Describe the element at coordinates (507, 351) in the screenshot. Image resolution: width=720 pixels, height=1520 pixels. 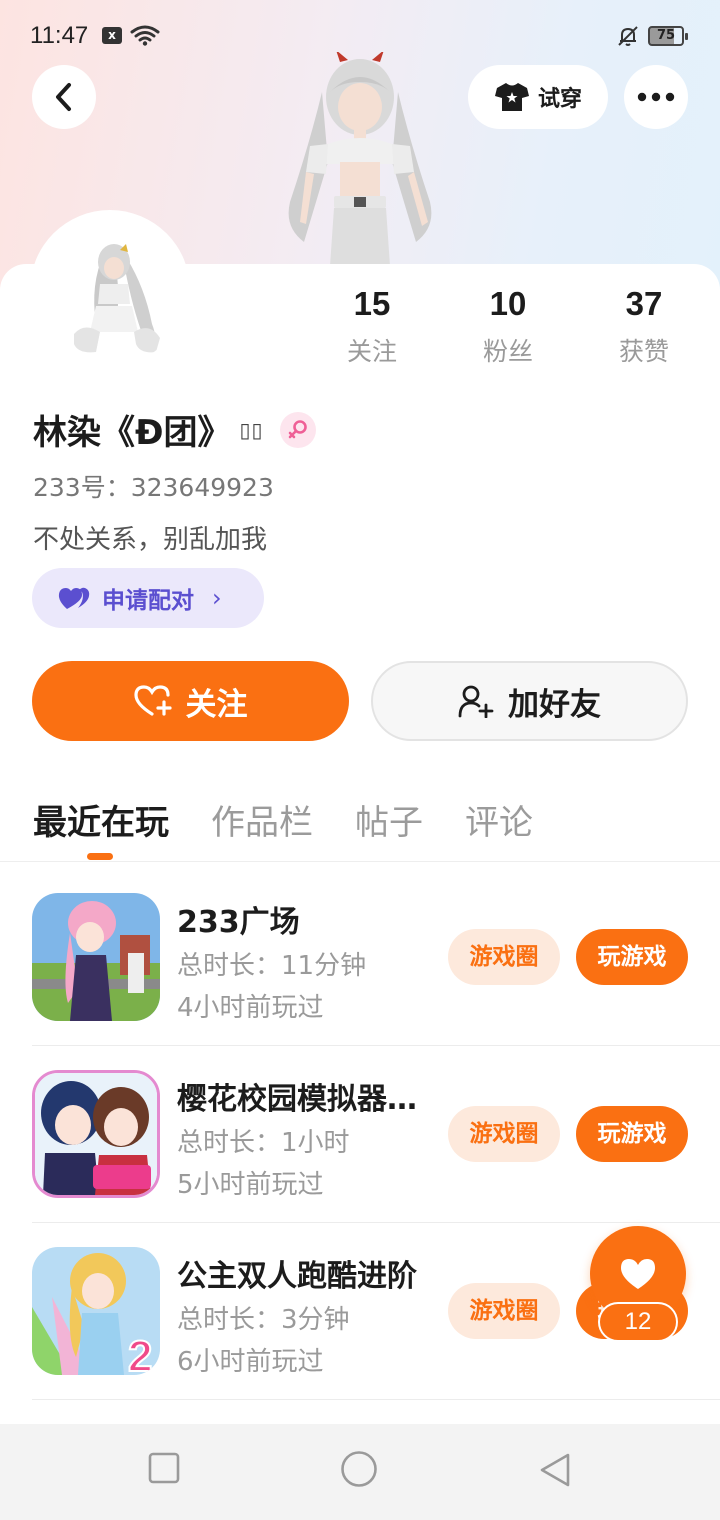
I see `stat-label: 粉丝` at that location.